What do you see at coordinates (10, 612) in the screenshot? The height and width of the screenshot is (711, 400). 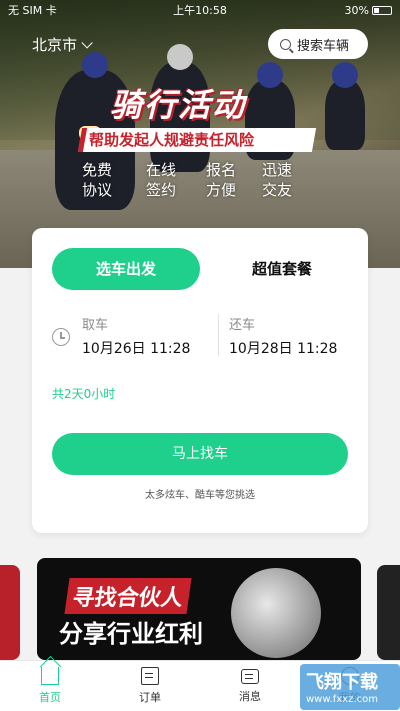 I see `promo-card-prev` at bounding box center [10, 612].